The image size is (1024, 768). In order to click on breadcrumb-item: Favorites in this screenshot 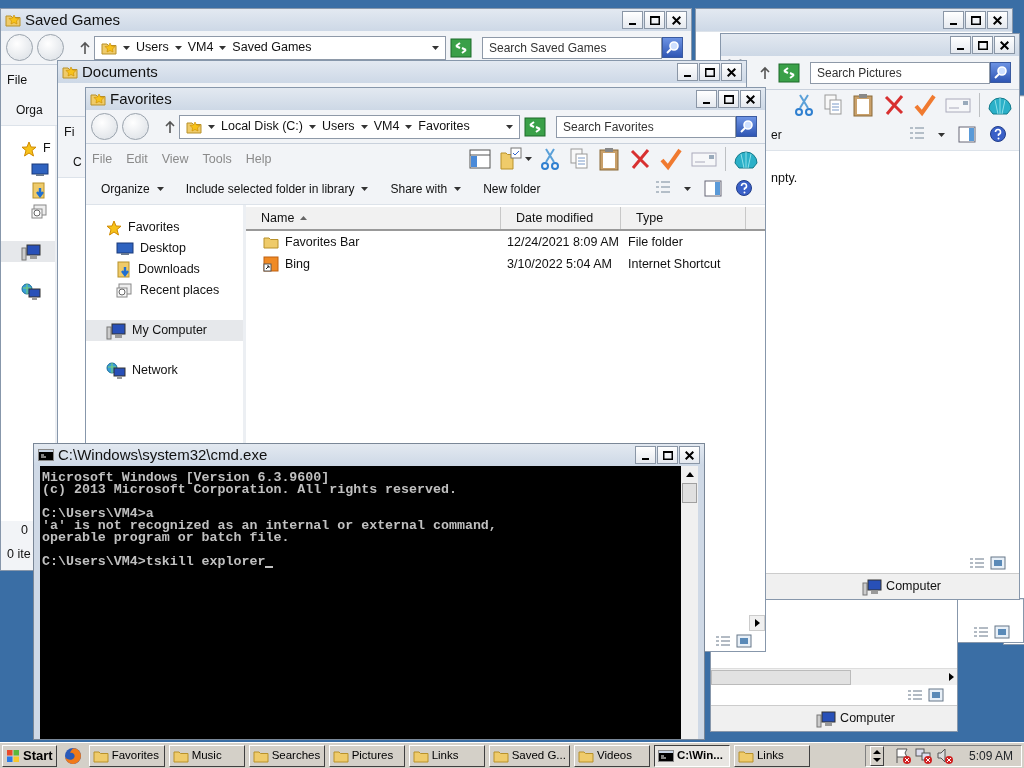, I will do `click(444, 126)`.